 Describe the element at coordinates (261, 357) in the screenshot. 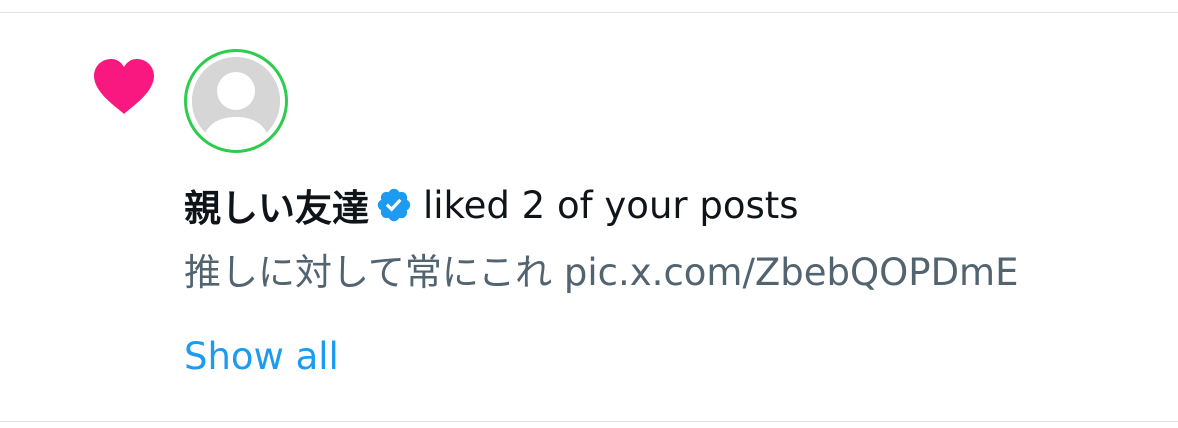

I see `show-all-link: Show all` at that location.